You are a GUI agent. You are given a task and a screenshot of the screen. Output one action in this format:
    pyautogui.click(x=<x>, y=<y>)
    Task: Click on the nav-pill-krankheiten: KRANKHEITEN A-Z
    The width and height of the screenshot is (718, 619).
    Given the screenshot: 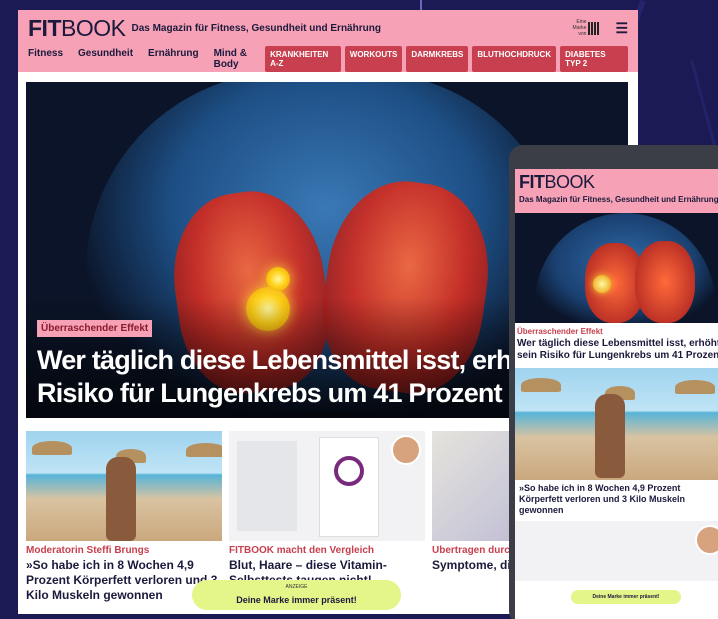 What is the action you would take?
    pyautogui.click(x=303, y=59)
    